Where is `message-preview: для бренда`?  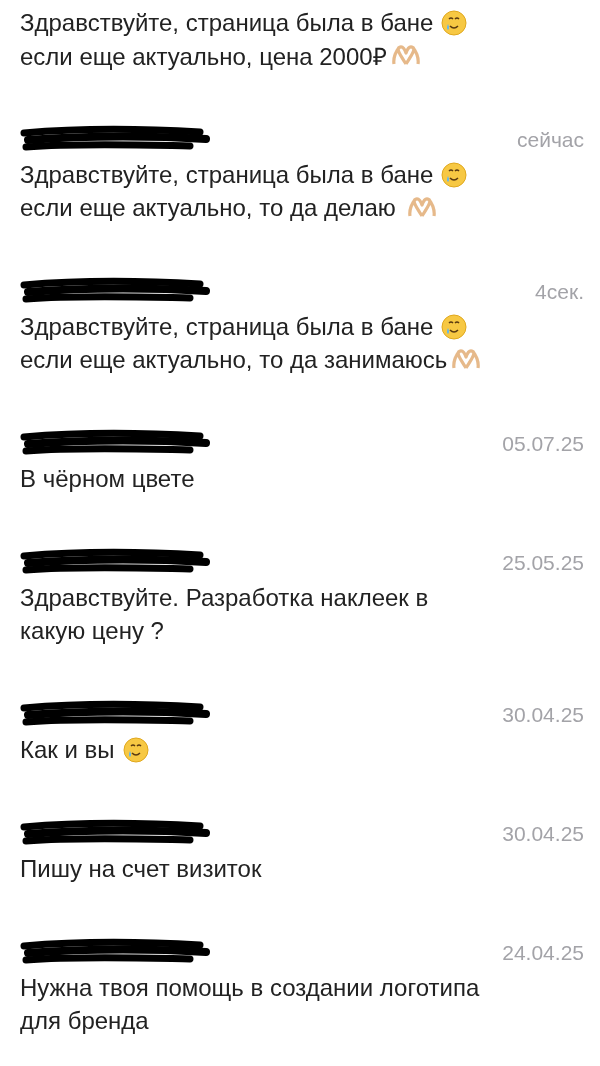 message-preview: для бренда is located at coordinates (84, 1020).